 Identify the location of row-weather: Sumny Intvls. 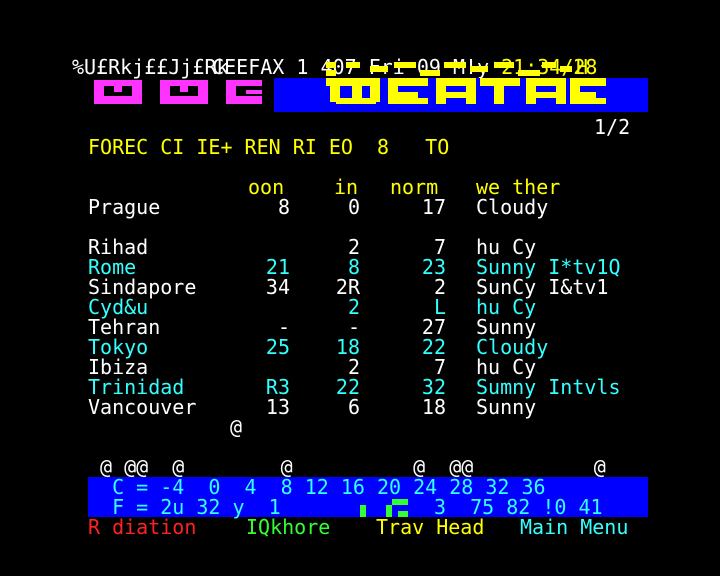
(548, 387).